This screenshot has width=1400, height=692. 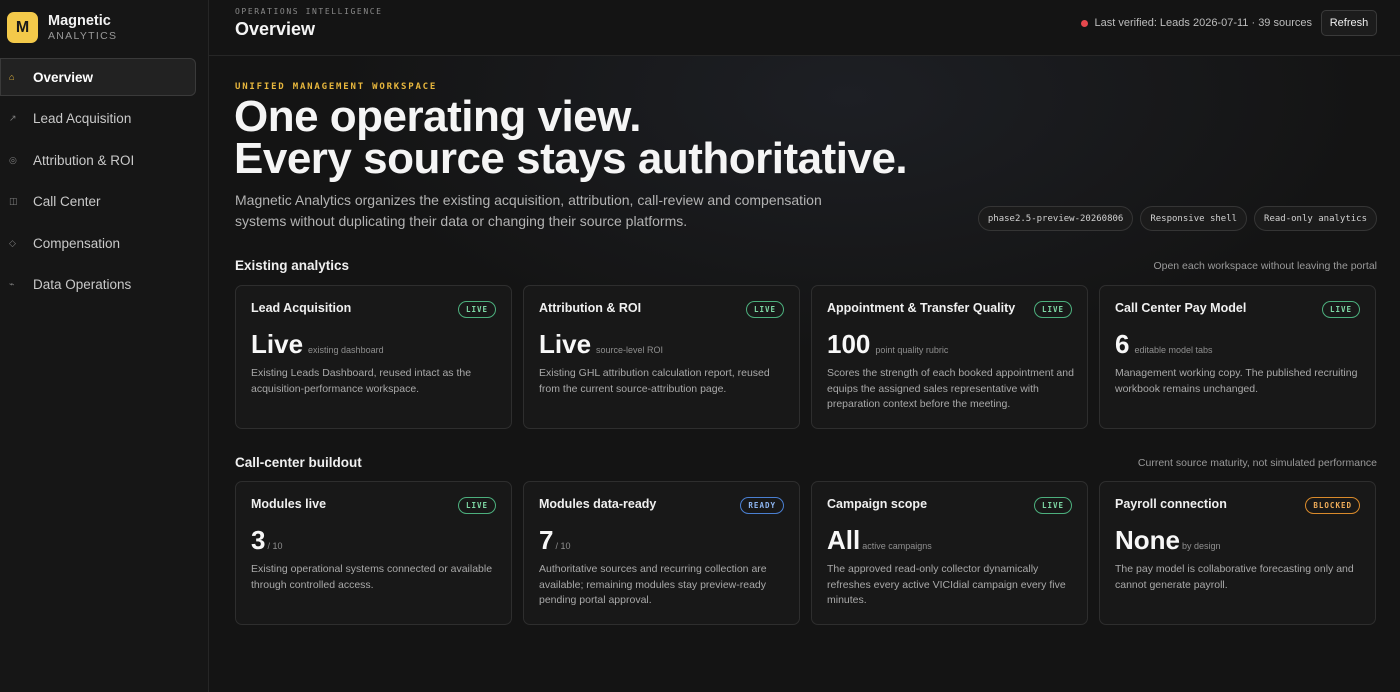 What do you see at coordinates (601, 344) in the screenshot?
I see `card-metric: Live source-level ROI` at bounding box center [601, 344].